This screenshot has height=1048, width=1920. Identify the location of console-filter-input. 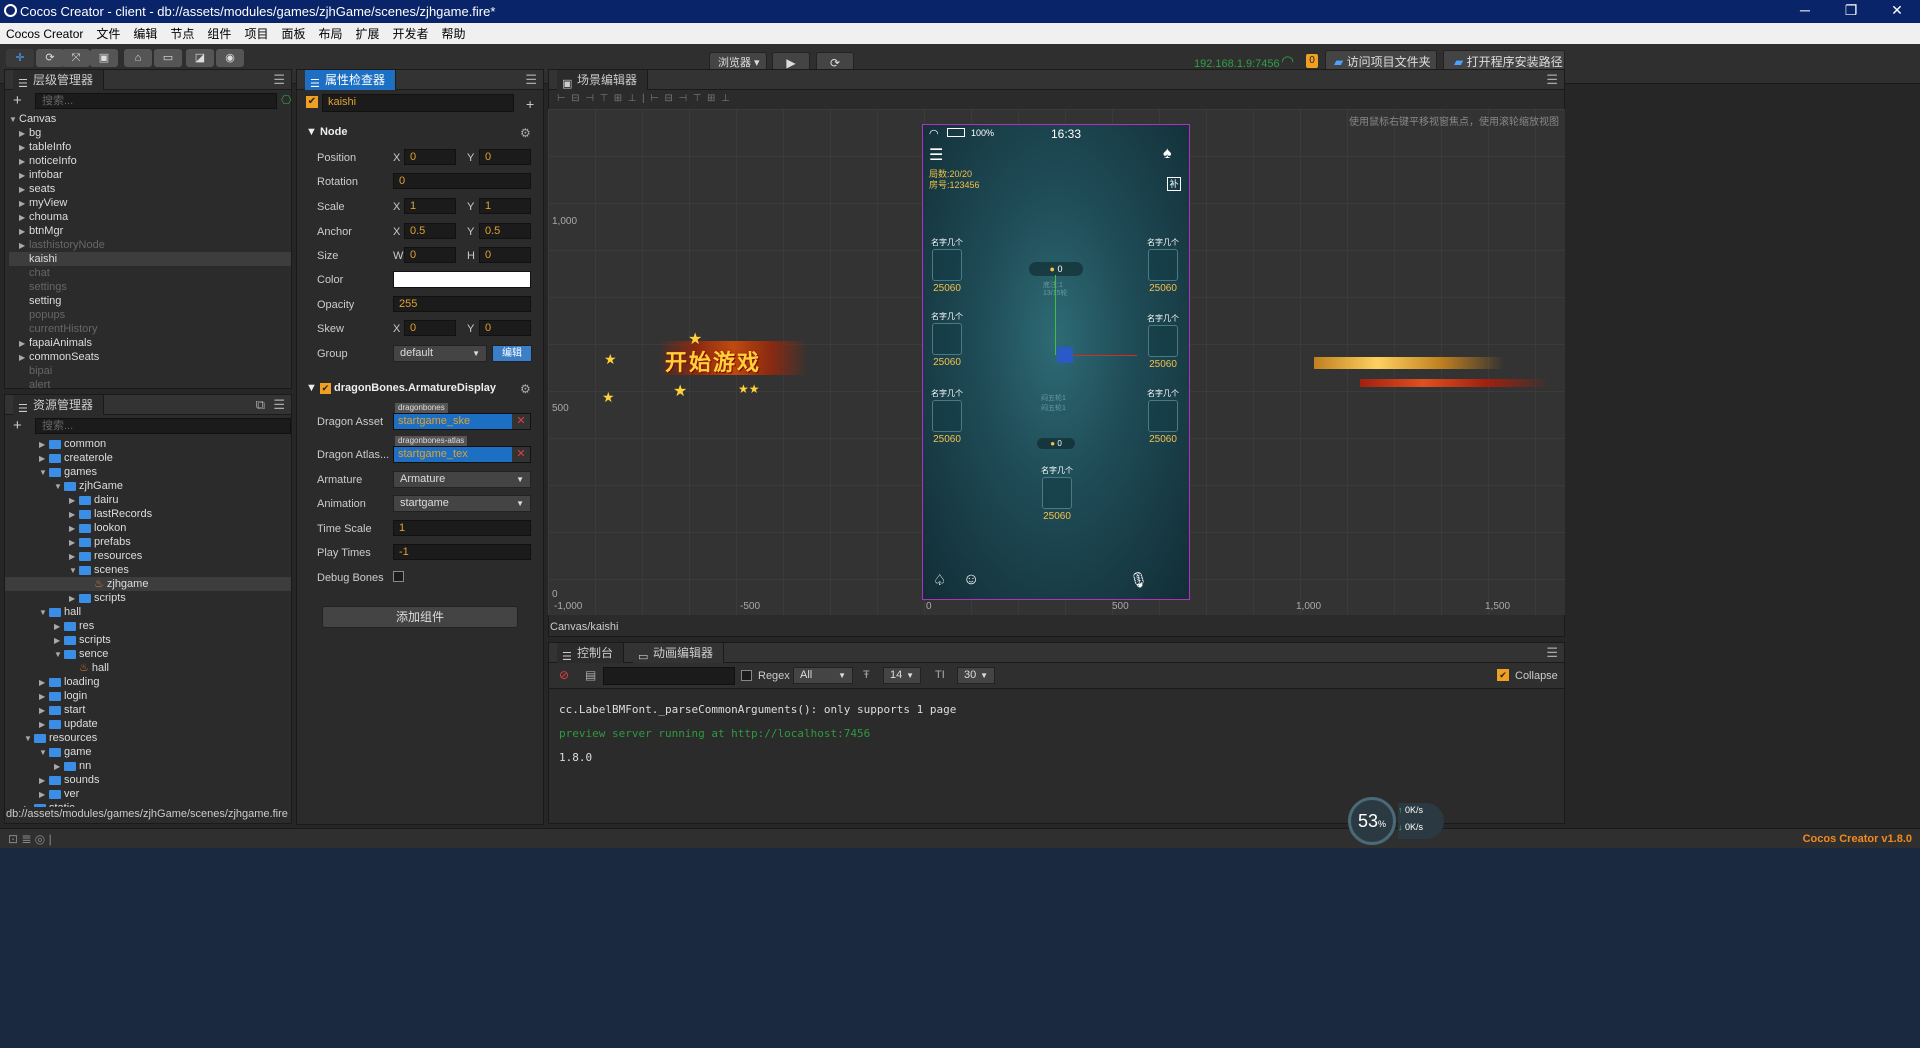
(669, 676).